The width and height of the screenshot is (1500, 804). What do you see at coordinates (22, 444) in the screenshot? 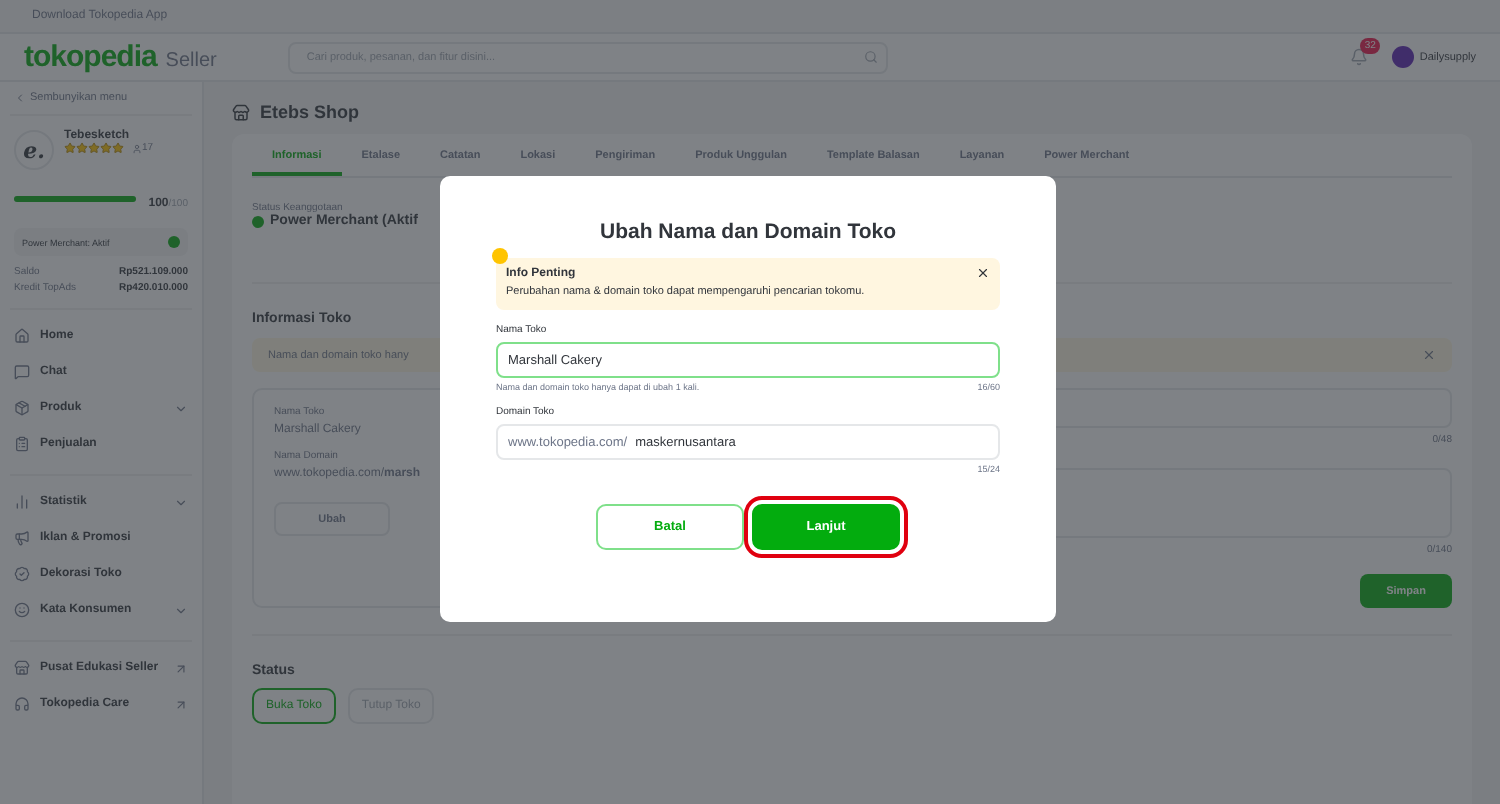
I see `clipboard-icon` at bounding box center [22, 444].